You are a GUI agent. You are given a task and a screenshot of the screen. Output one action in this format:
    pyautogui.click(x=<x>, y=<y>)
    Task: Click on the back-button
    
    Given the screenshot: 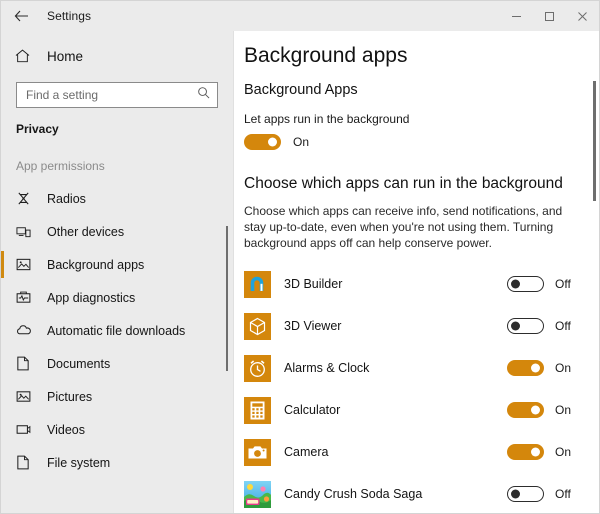 What is the action you would take?
    pyautogui.click(x=21, y=16)
    